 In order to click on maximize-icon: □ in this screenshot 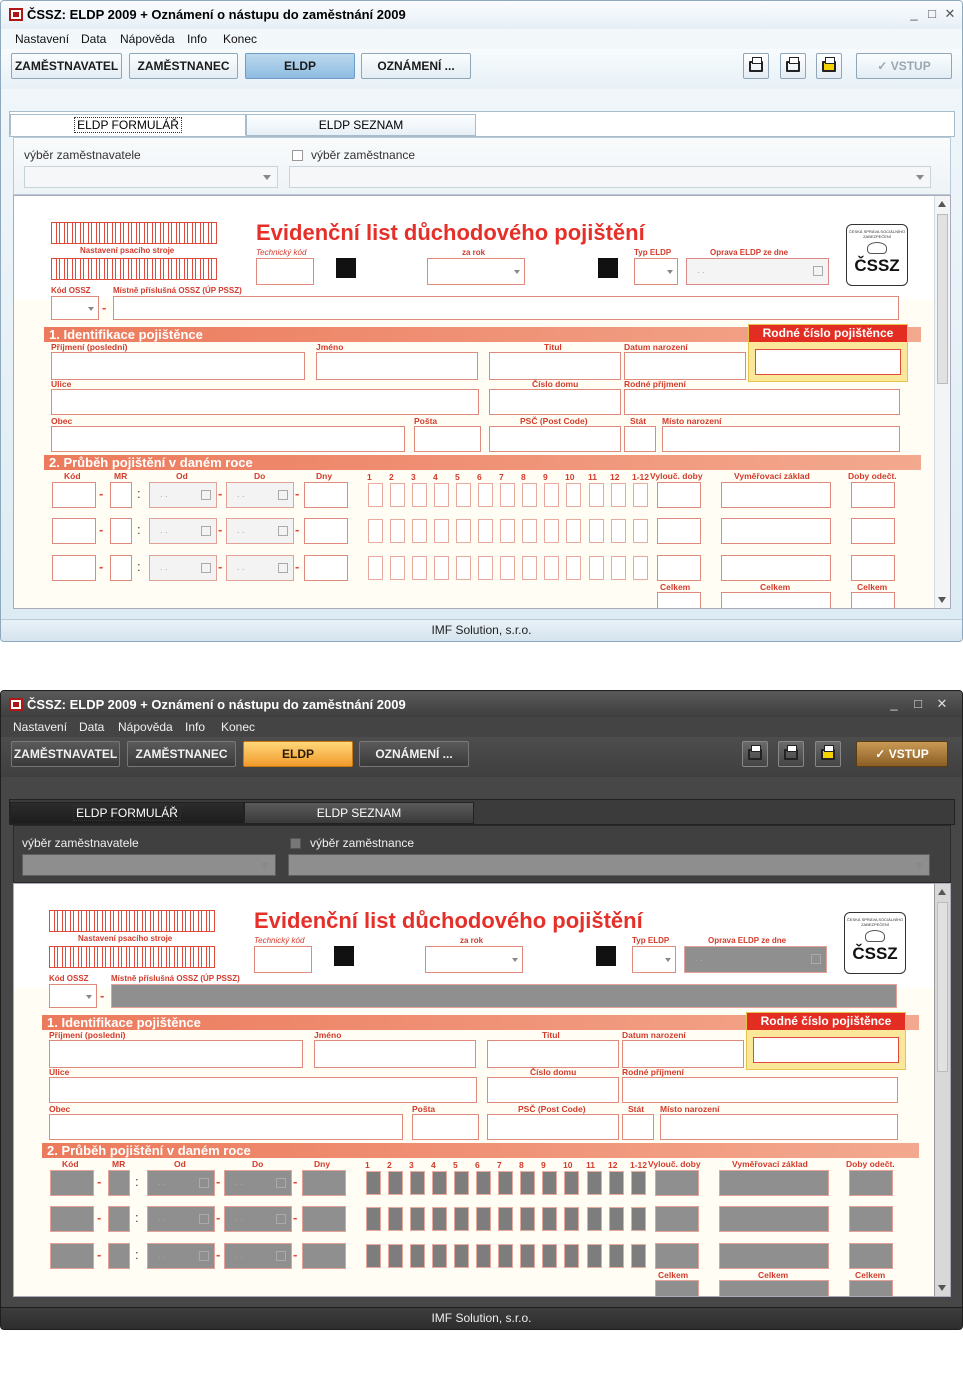, I will do `click(932, 13)`.